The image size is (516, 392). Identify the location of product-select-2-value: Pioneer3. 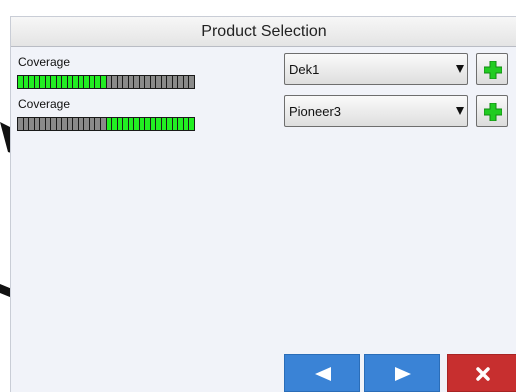
(315, 111).